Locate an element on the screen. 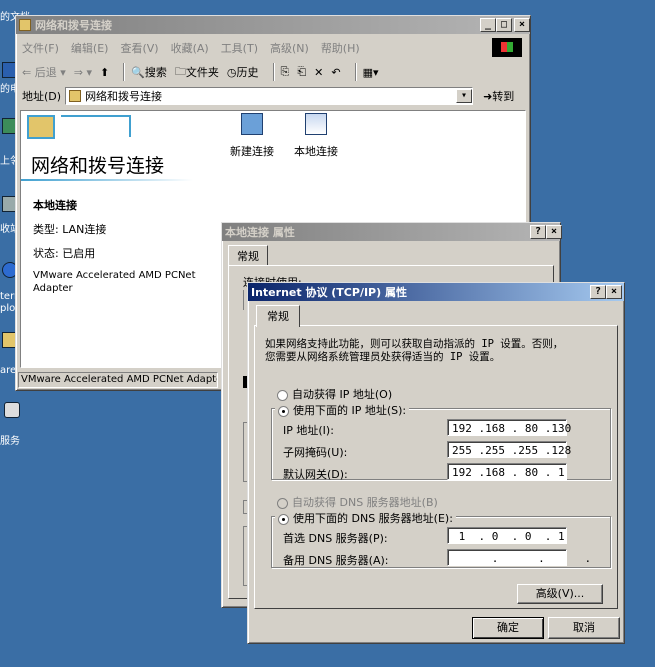  network-folder-icon is located at coordinates (75, 96).